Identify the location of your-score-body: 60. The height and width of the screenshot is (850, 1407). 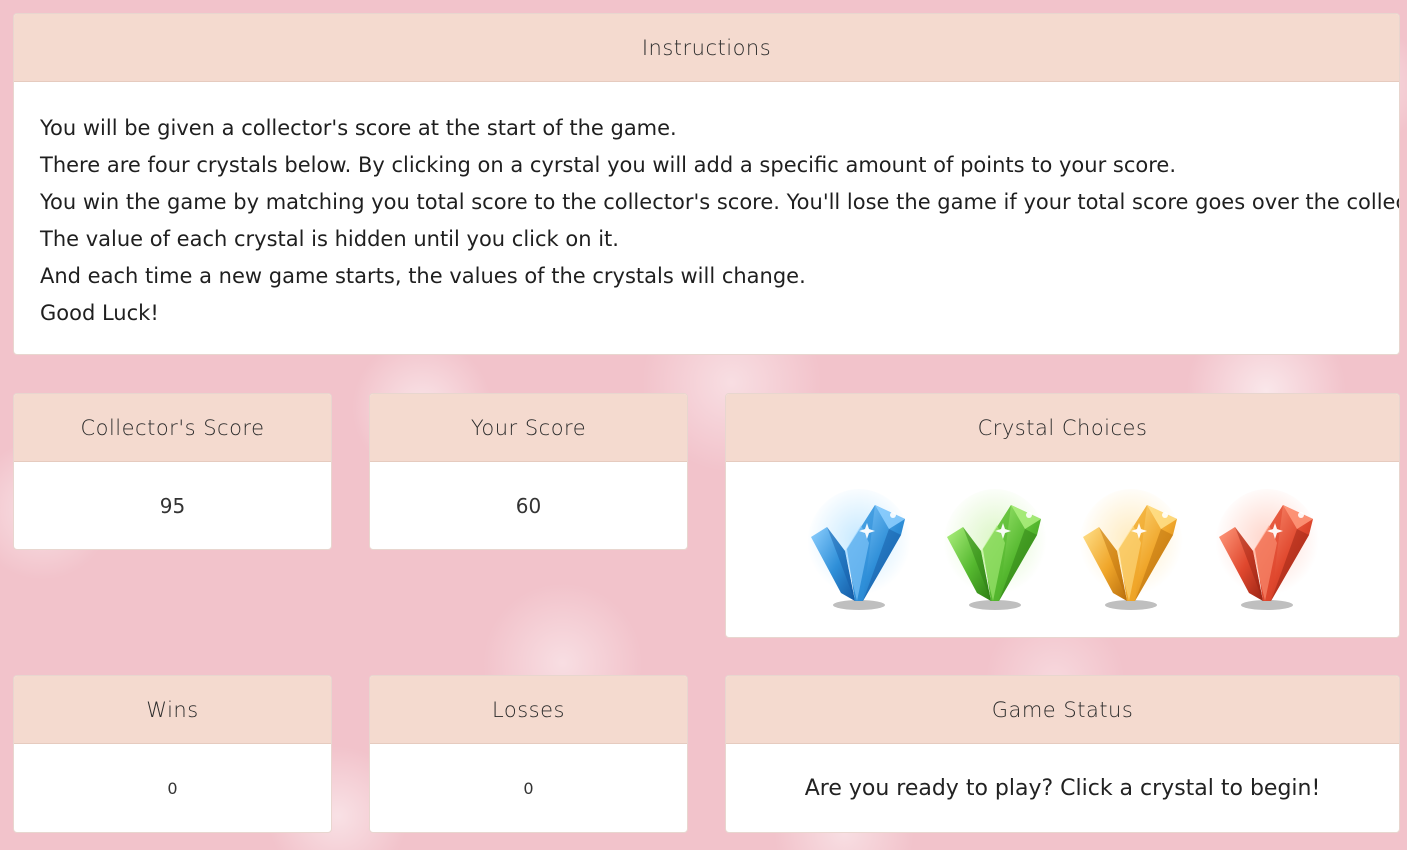
(528, 505).